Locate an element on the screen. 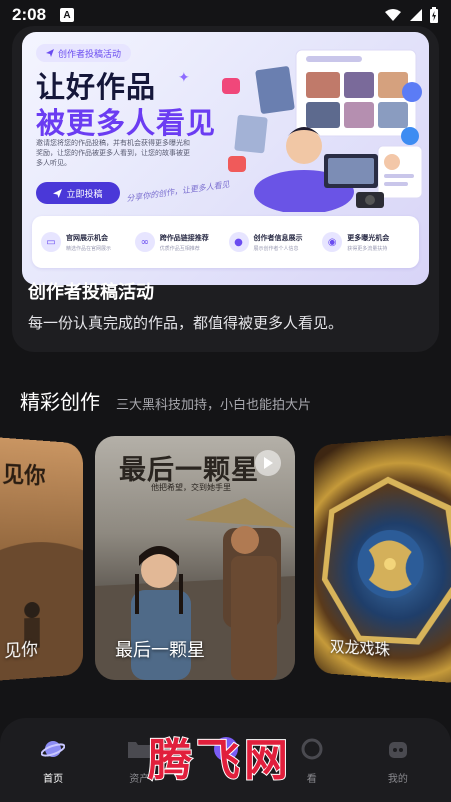 The height and width of the screenshot is (802, 451). site-watermark: 腾飞网 is located at coordinates (219, 760).